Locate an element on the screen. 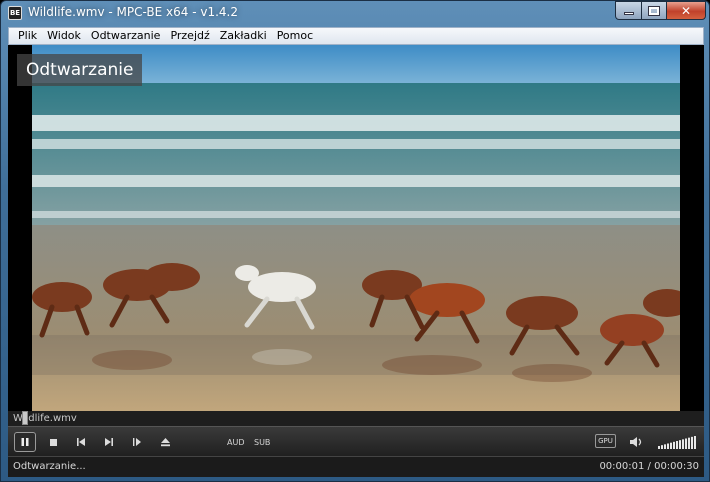  menu-pomoc: Pomoc is located at coordinates (295, 36).